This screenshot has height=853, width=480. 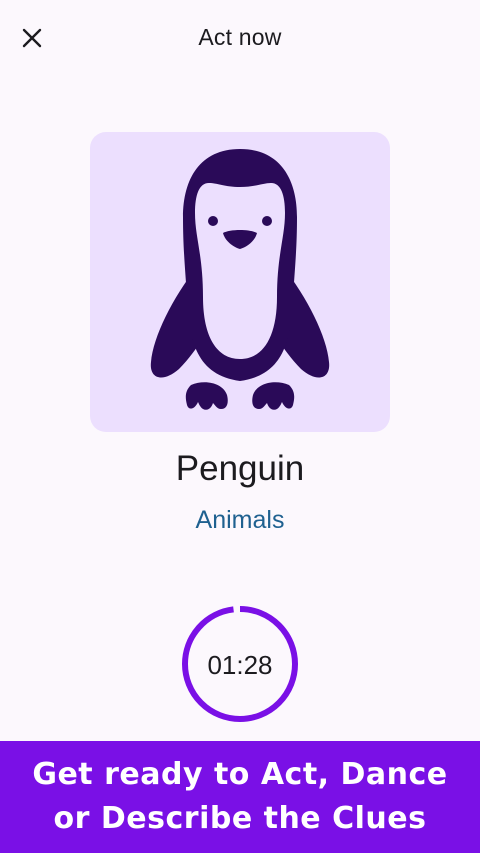 I want to click on clue-word: Penguin, so click(x=240, y=468).